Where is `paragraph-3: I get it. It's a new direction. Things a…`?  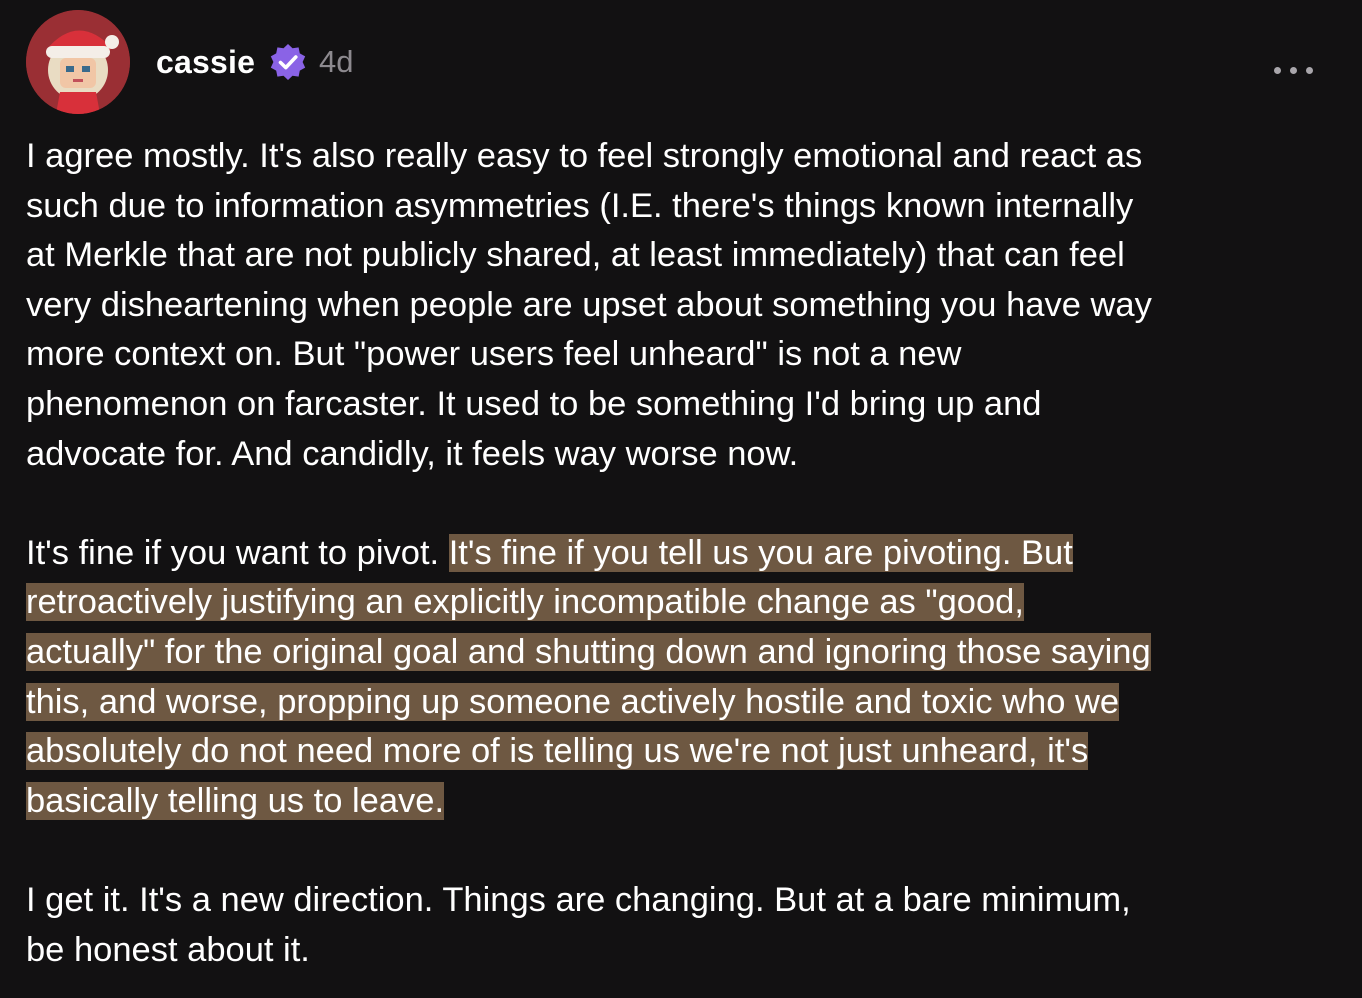
paragraph-3: I get it. It's a new direction. Things a… is located at coordinates (684, 925).